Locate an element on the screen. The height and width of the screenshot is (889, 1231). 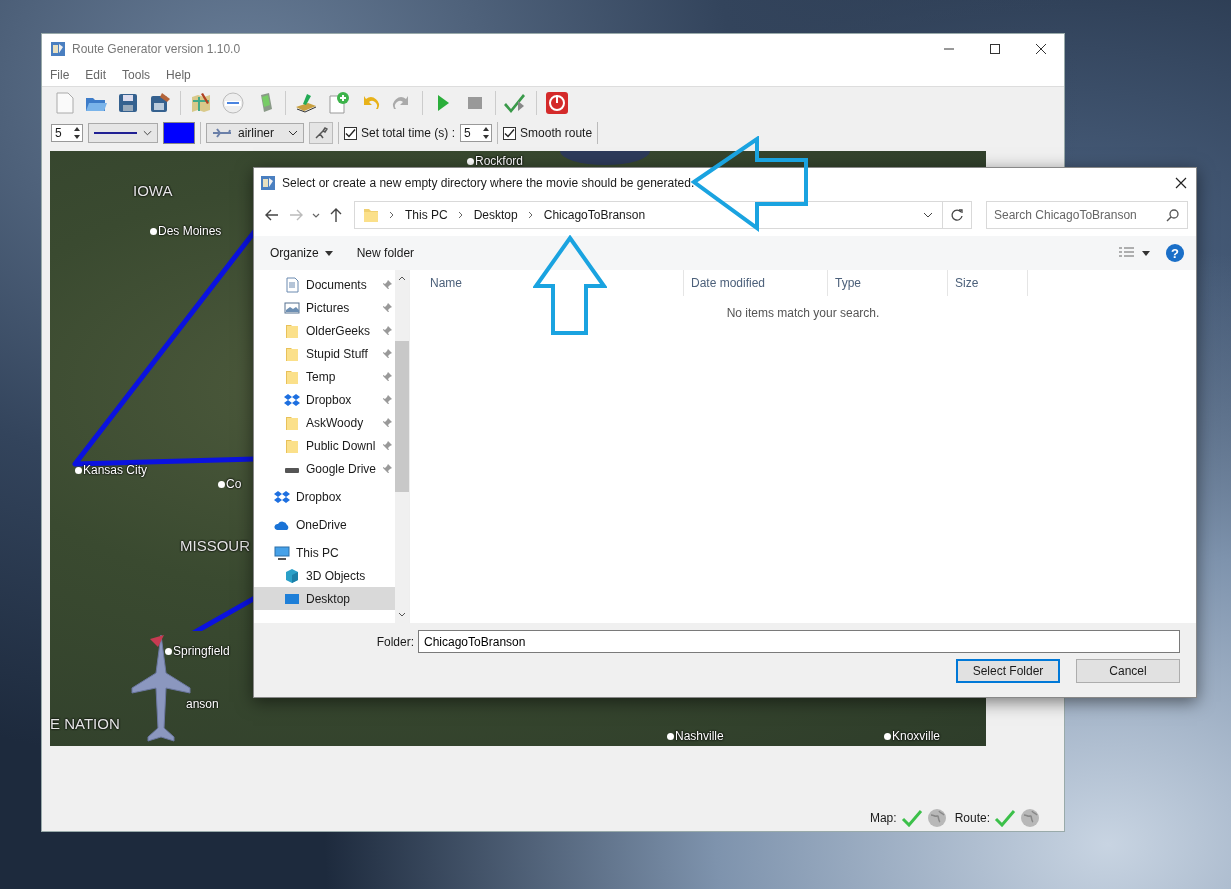
wrench-icon is located at coordinates (321, 133).